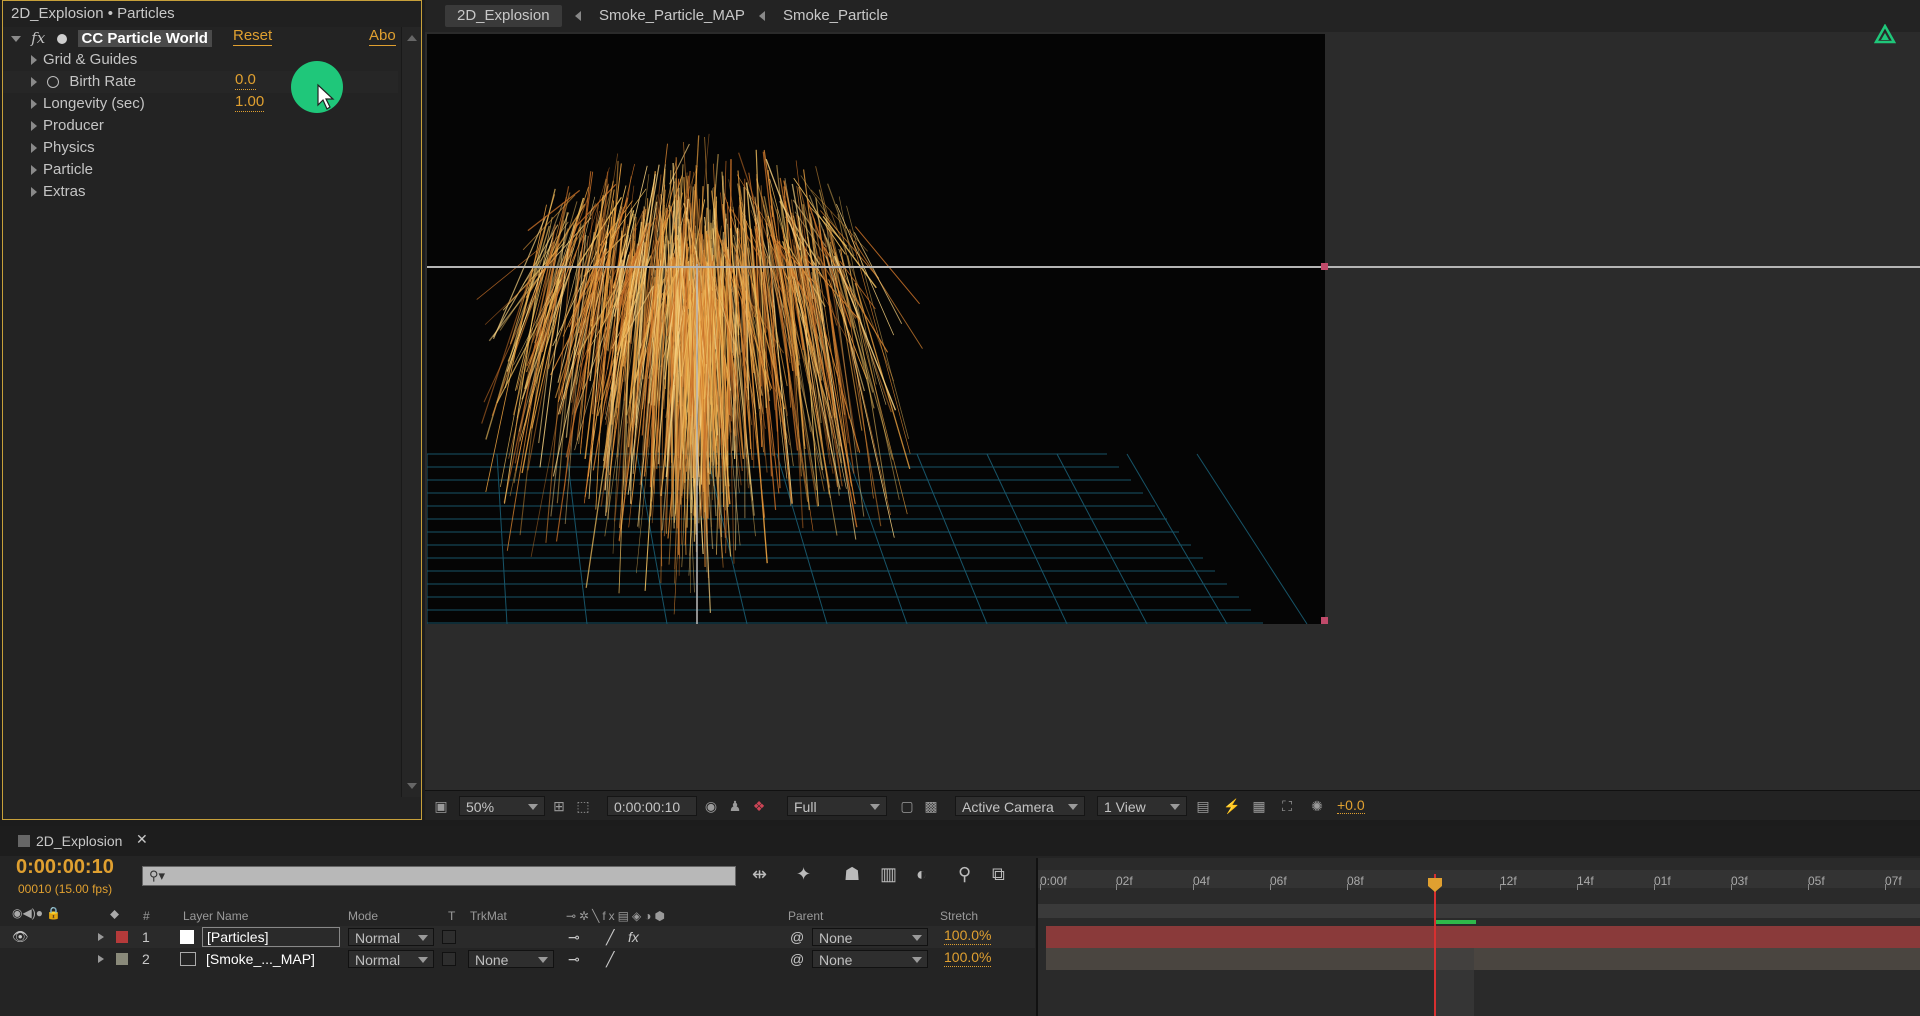 This screenshot has width=1920, height=1016. Describe the element at coordinates (652, 806) in the screenshot. I see `timecode-field: 0:00:00:10` at that location.